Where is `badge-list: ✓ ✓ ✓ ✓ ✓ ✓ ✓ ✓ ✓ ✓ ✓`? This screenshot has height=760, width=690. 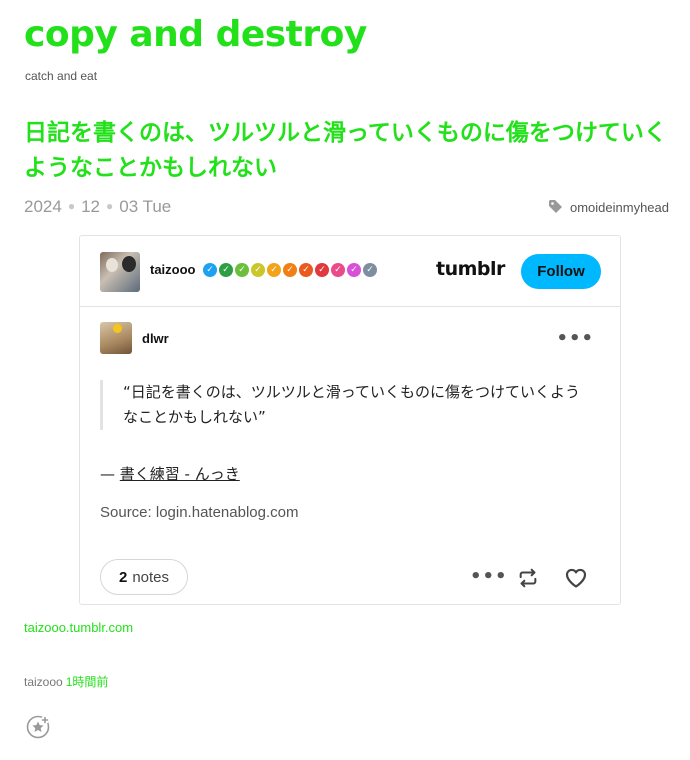 badge-list: ✓ ✓ ✓ ✓ ✓ ✓ ✓ ✓ ✓ ✓ ✓ is located at coordinates (290, 270).